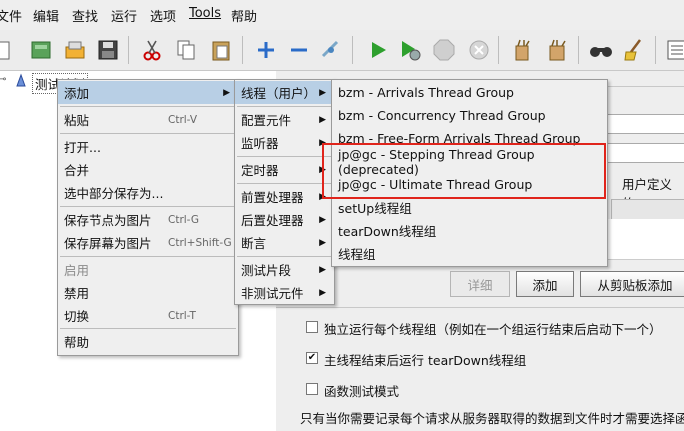 The height and width of the screenshot is (431, 684). Describe the element at coordinates (186, 50) in the screenshot. I see `copy-icon` at that location.